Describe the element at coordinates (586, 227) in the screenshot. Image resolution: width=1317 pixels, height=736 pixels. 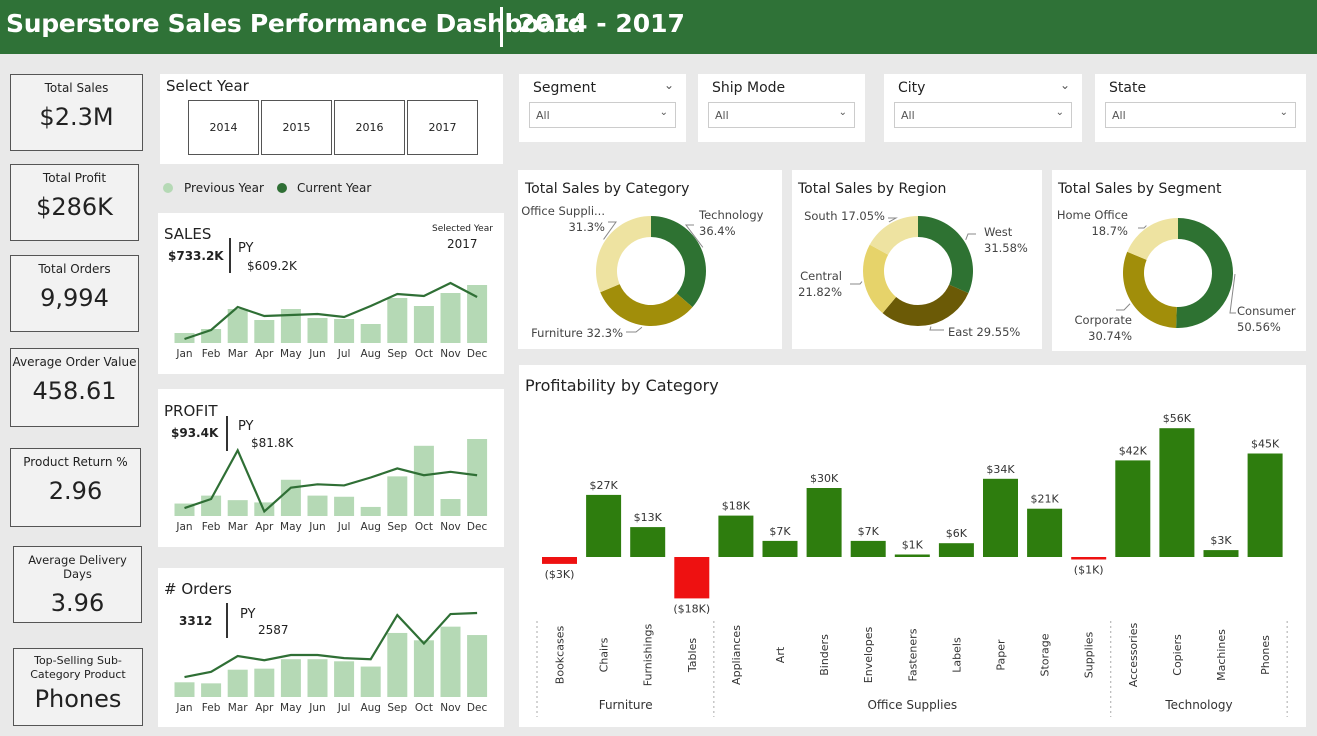
I see `donut-data-label: 31.3%` at that location.